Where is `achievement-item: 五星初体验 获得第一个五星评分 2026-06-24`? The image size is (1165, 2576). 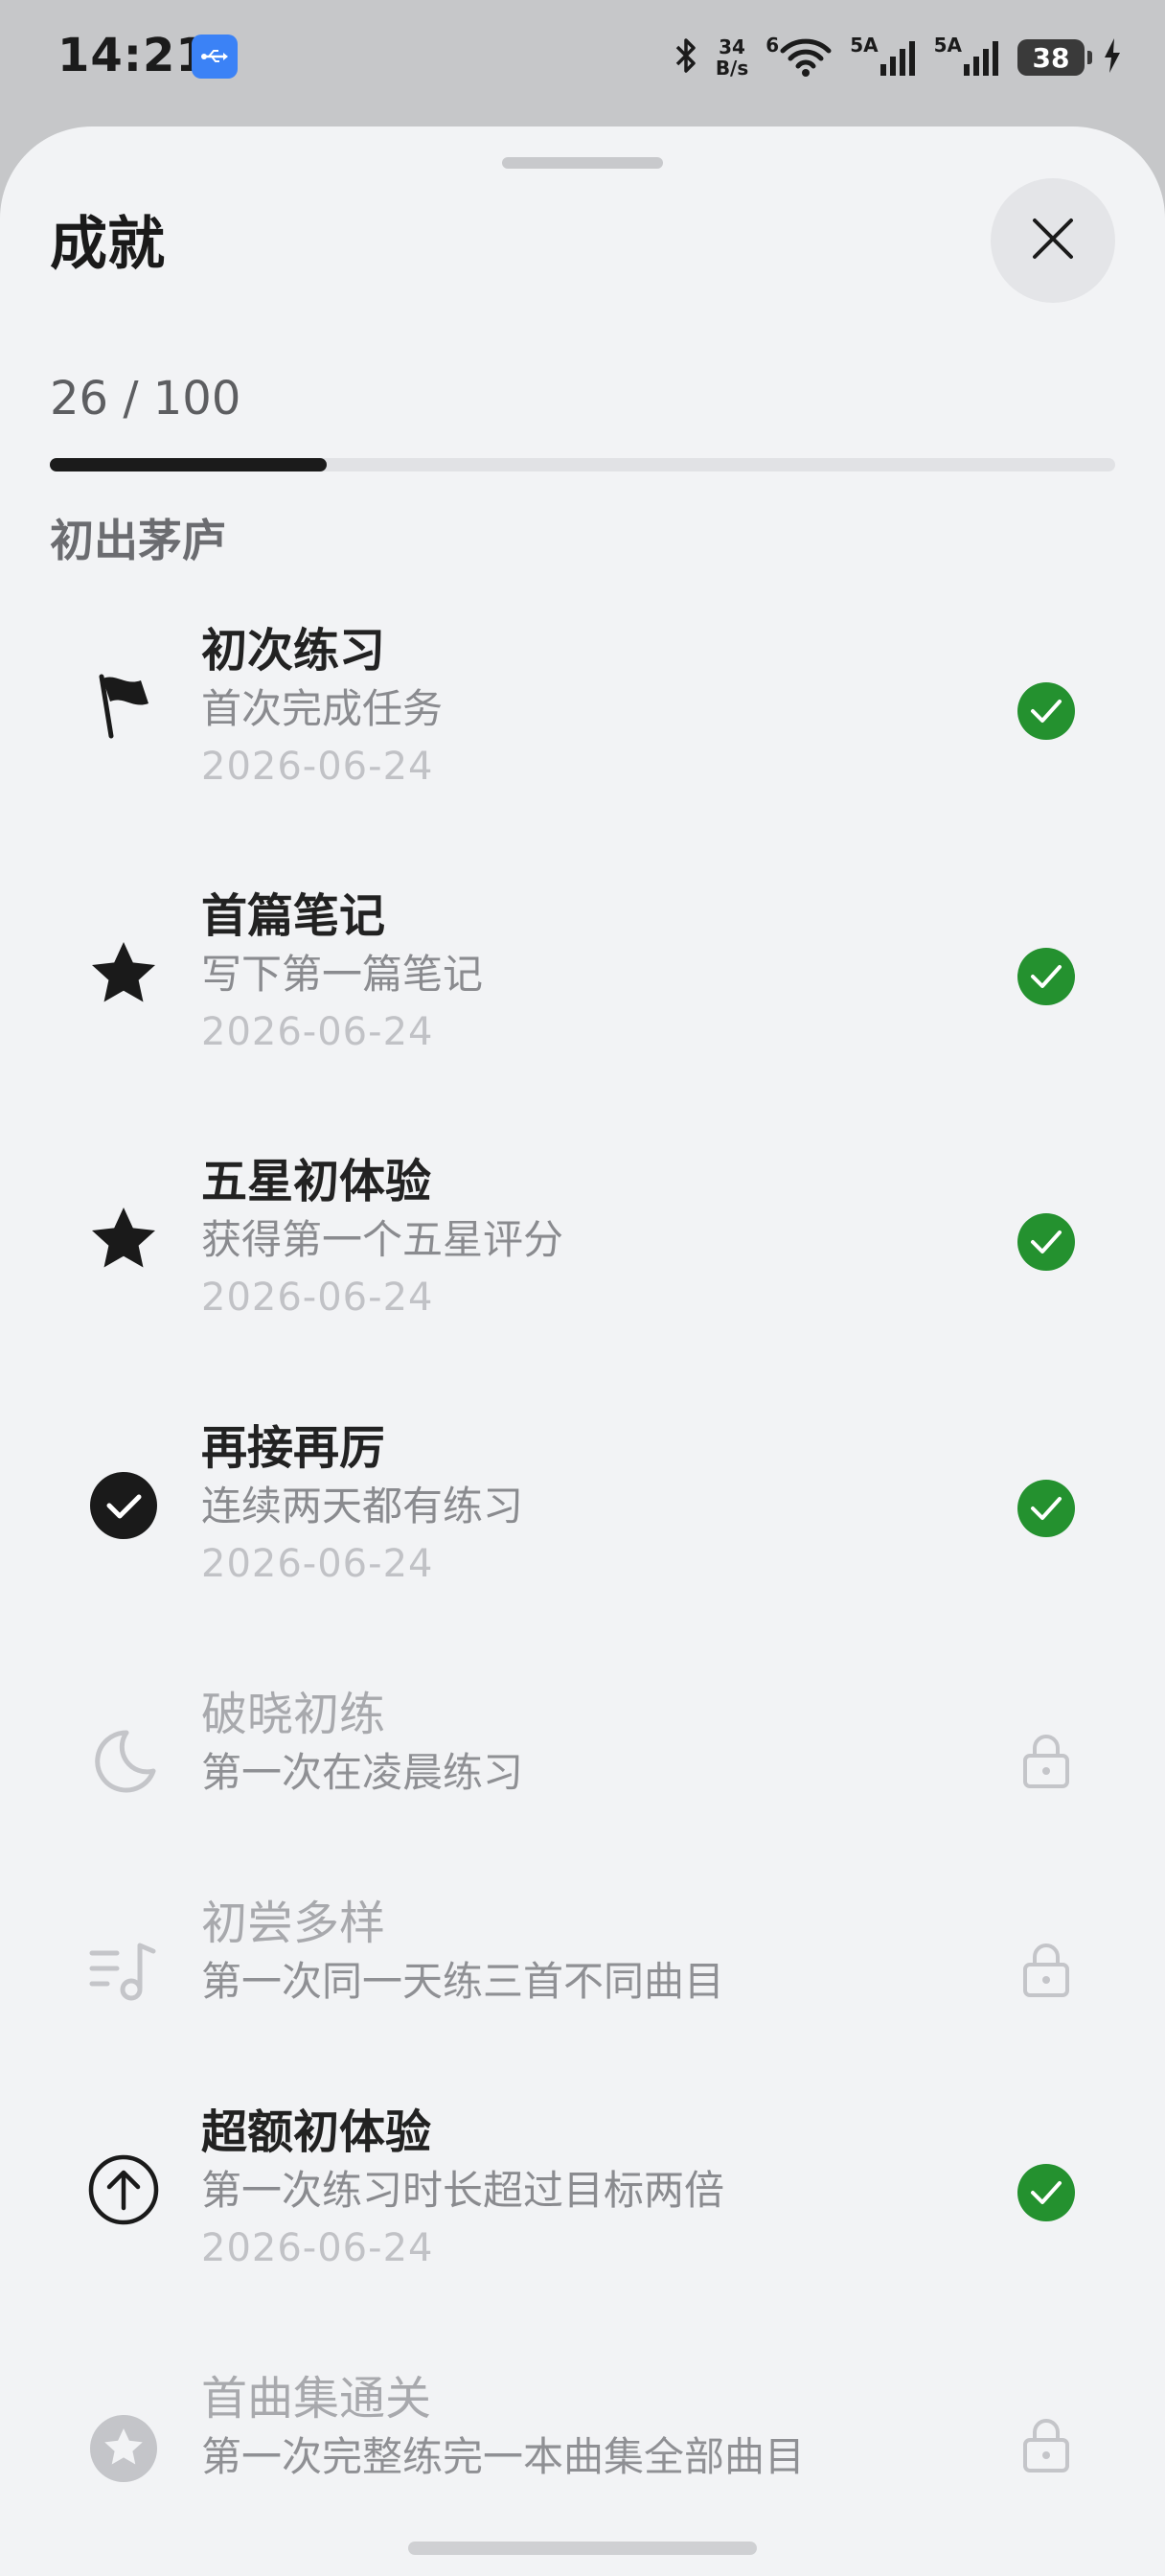 achievement-item: 五星初体验 获得第一个五星评分 2026-06-24 is located at coordinates (582, 1257).